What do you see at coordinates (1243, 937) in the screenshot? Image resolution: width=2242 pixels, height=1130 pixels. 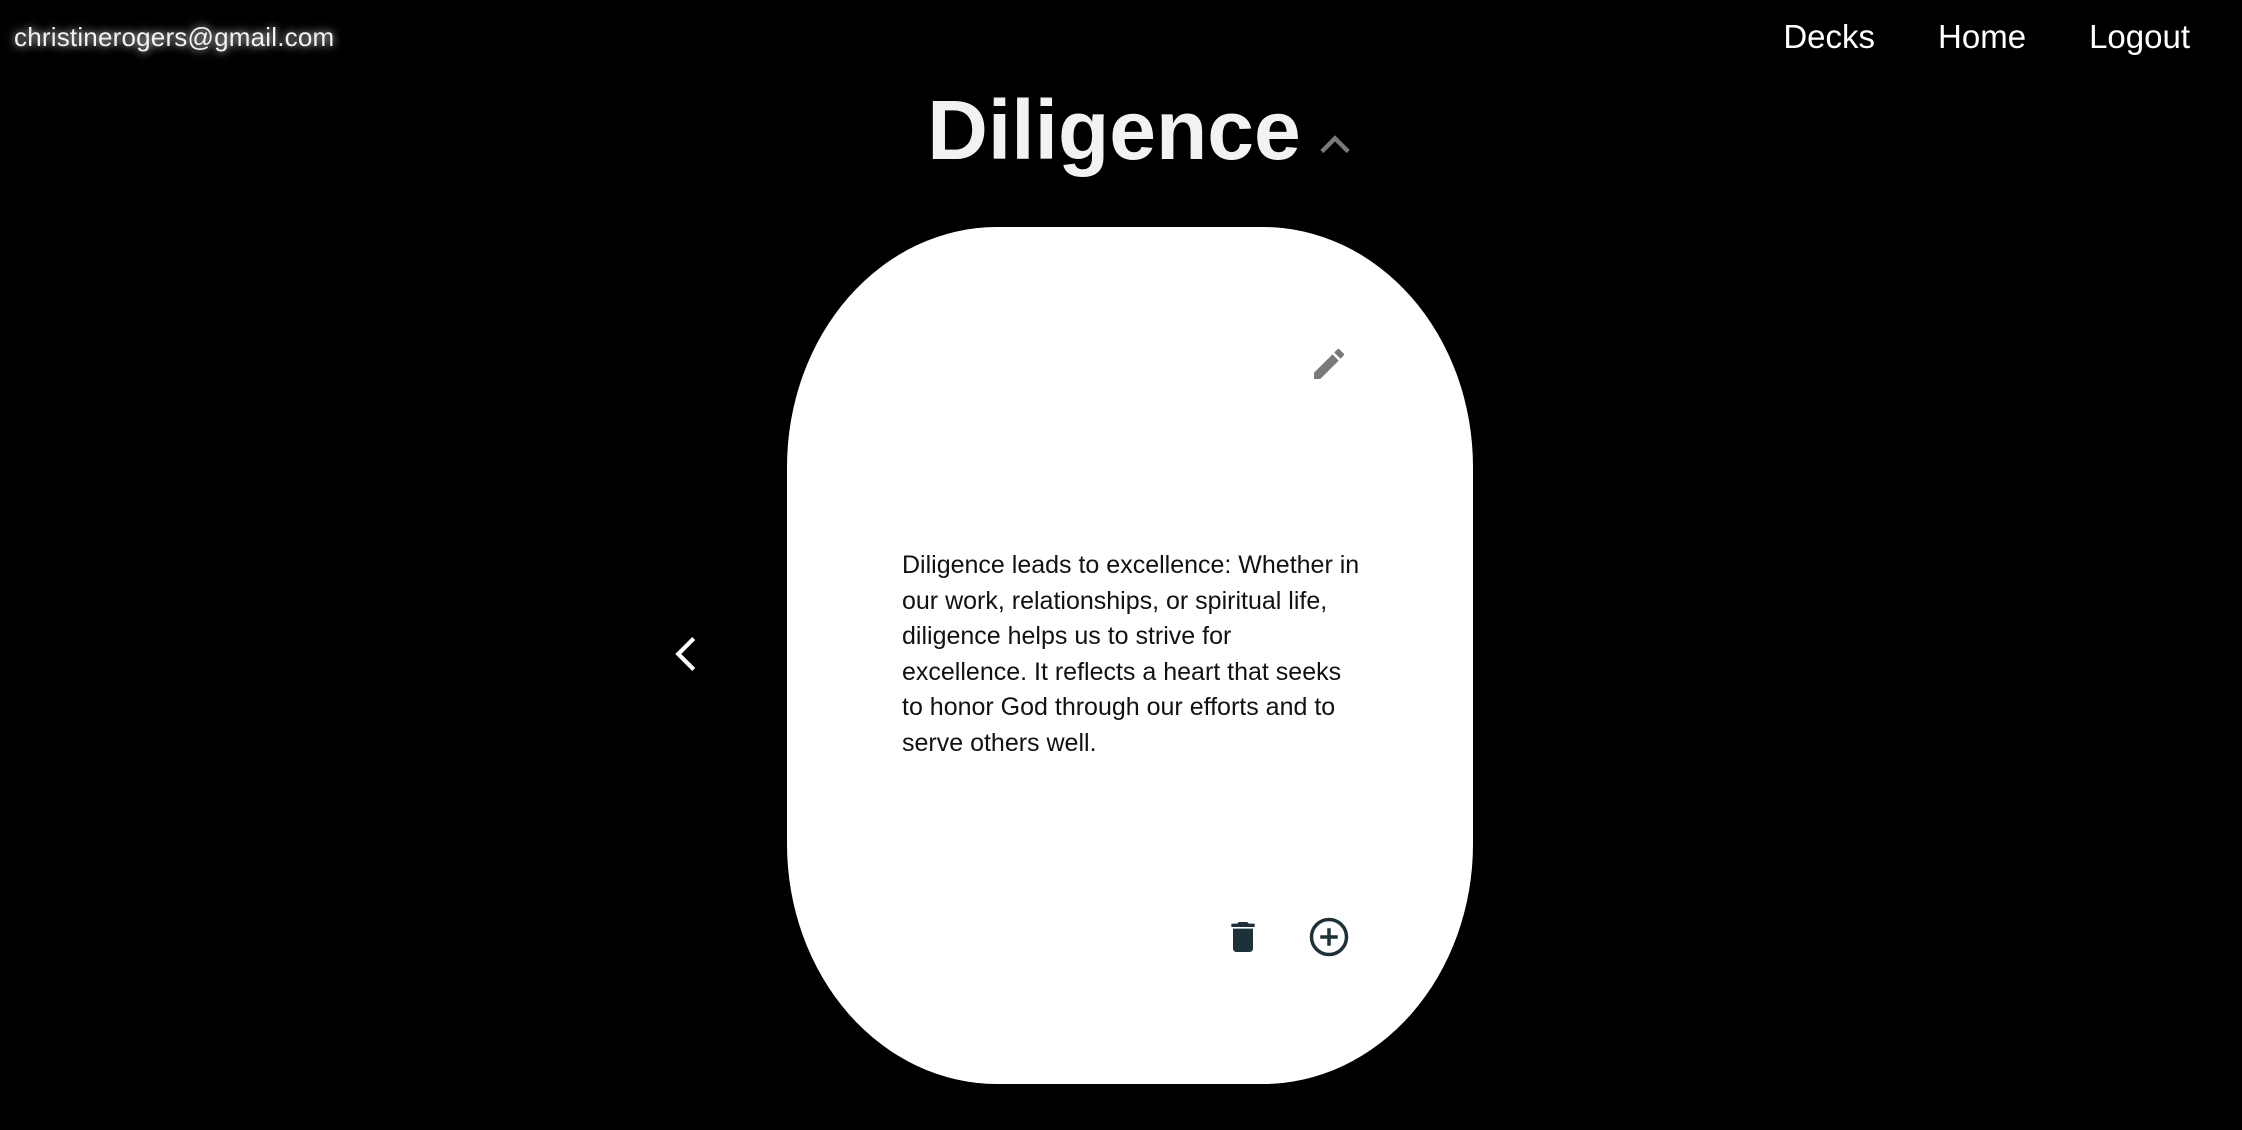 I see `trash-icon` at bounding box center [1243, 937].